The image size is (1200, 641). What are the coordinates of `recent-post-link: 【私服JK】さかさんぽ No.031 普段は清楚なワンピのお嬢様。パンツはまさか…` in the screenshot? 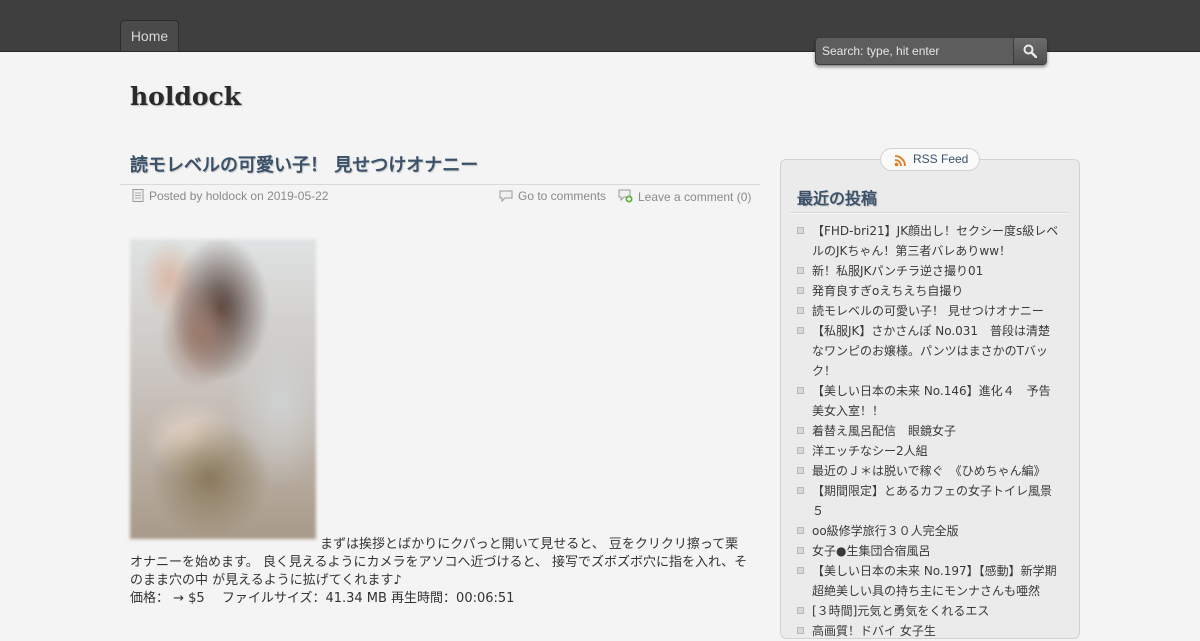 It's located at (931, 351).